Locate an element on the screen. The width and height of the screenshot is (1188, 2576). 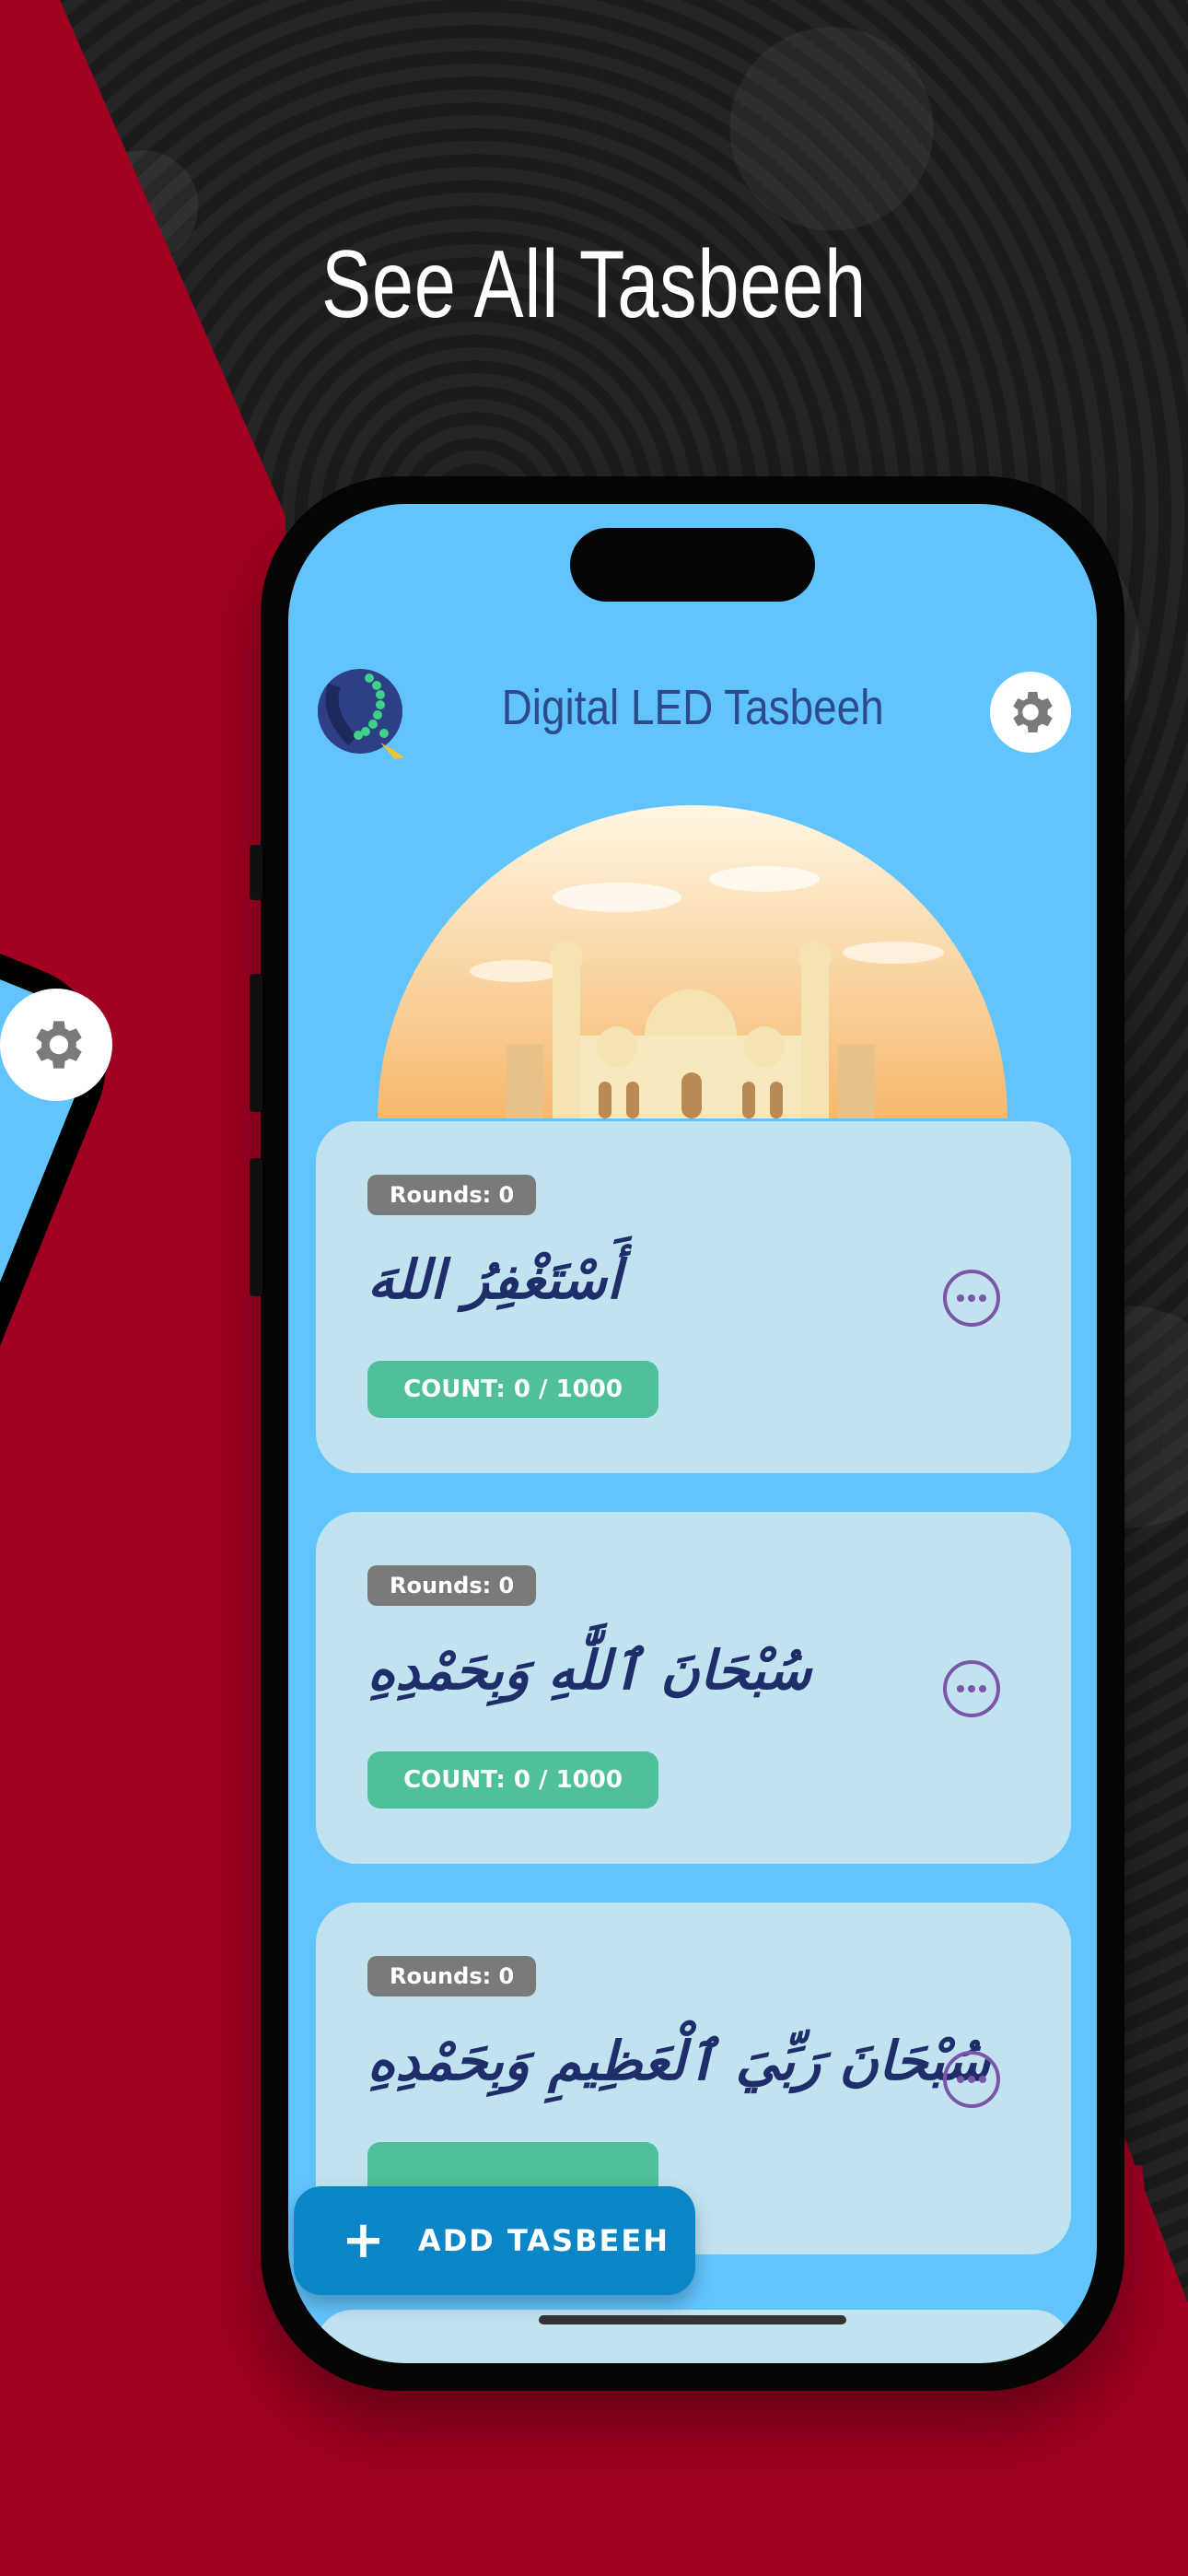
headline: See All Tasbeeh is located at coordinates (594, 284).